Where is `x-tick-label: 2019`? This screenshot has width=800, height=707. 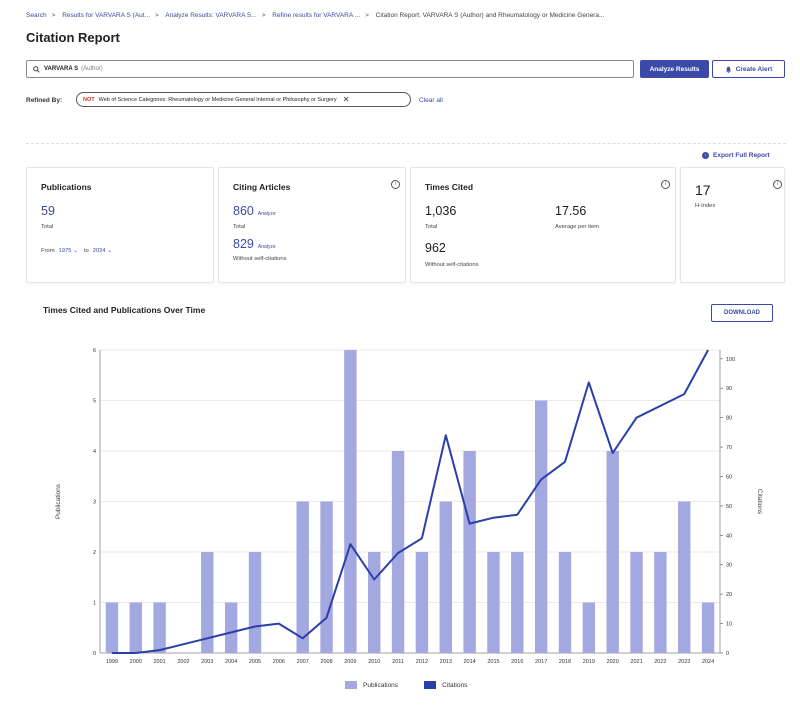 x-tick-label: 2019 is located at coordinates (589, 662).